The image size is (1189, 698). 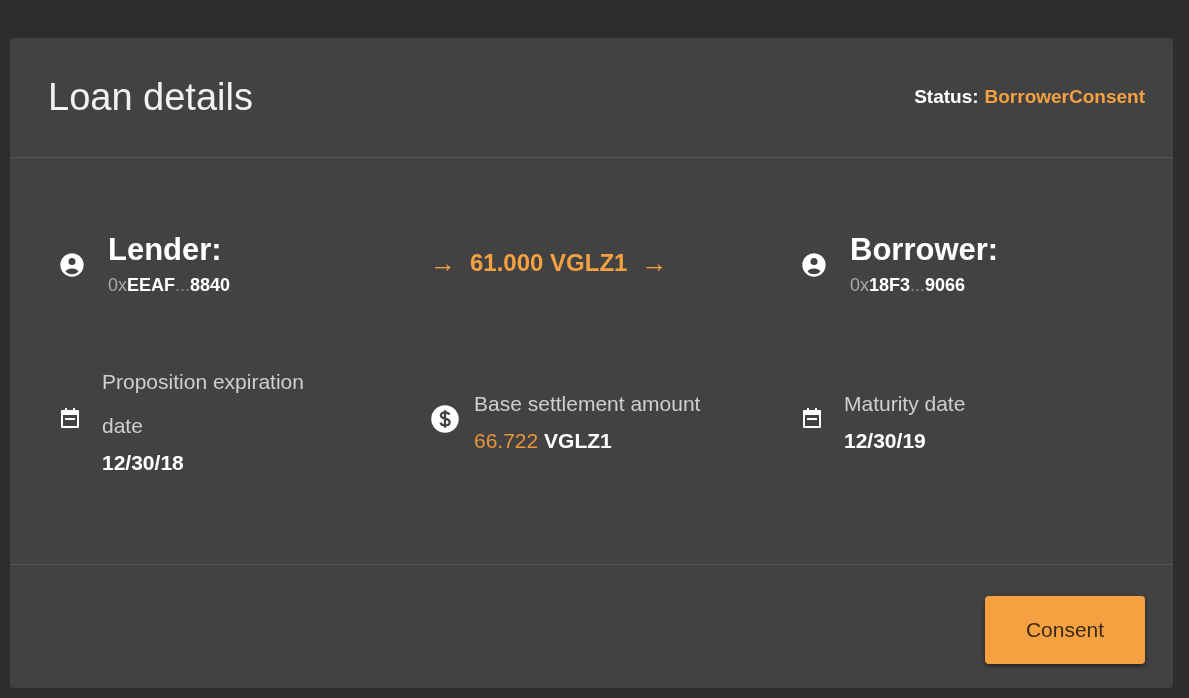 I want to click on detail-label: Proposition expiration date, so click(x=203, y=404).